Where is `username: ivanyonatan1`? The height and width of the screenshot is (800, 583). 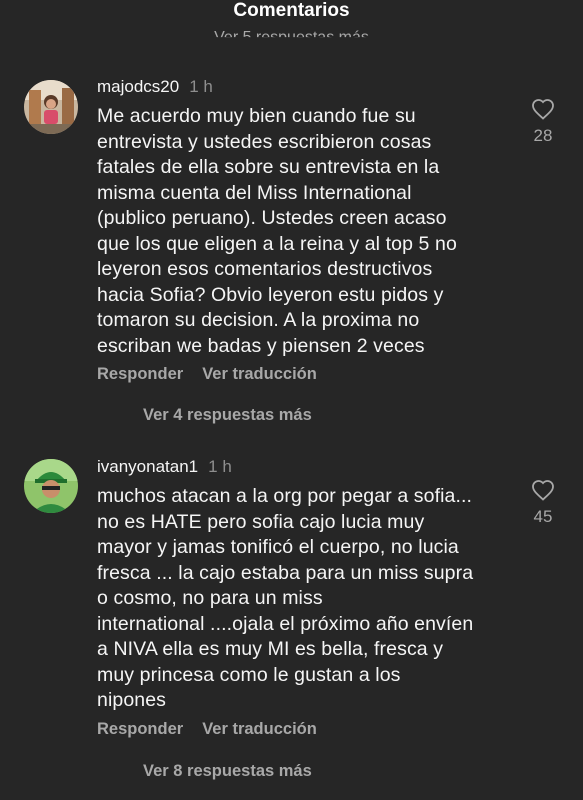
username: ivanyonatan1 is located at coordinates (147, 466).